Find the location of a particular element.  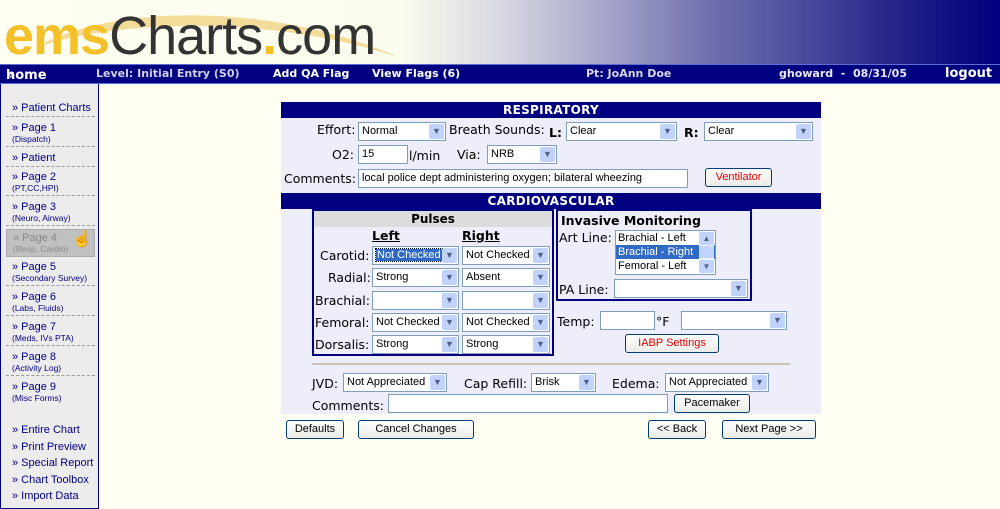

edema-label: Edema: is located at coordinates (636, 383).